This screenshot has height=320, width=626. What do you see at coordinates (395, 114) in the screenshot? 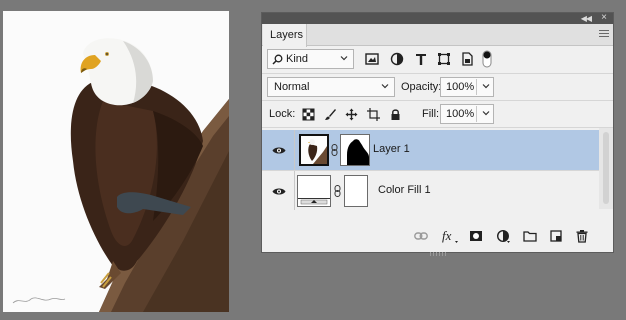
I see `lock-all-icon` at bounding box center [395, 114].